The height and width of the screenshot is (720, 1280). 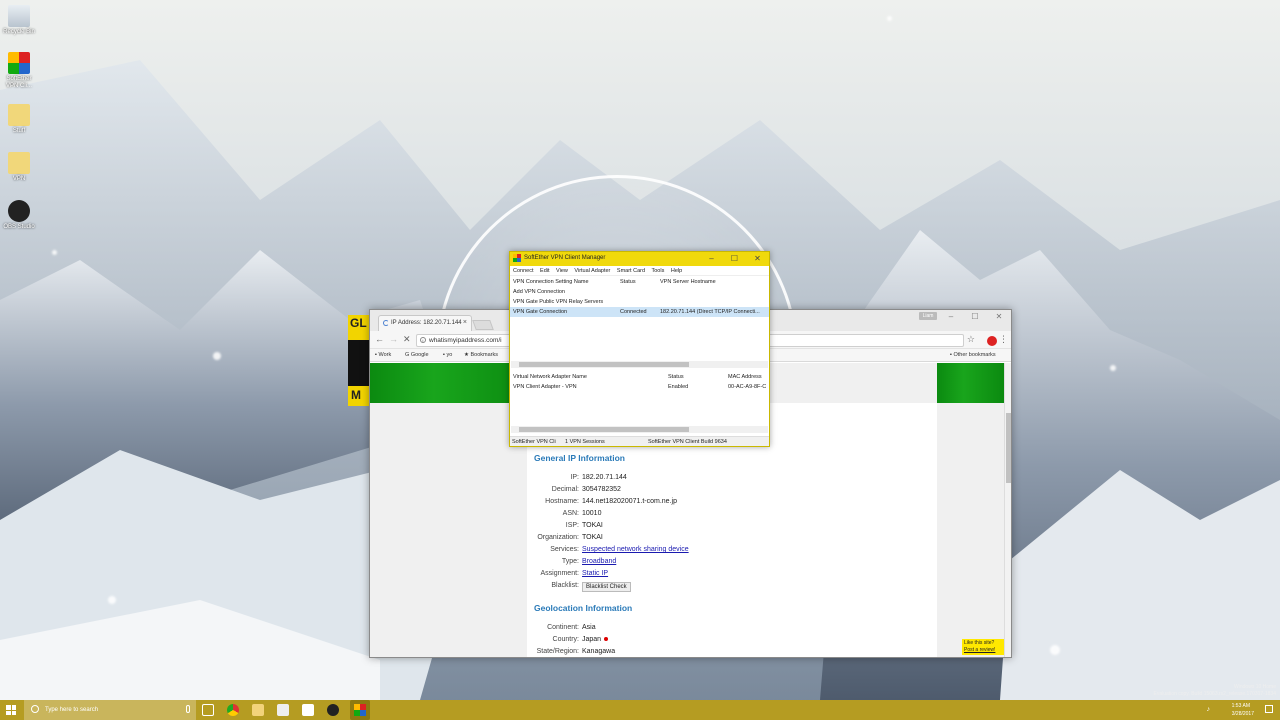 What do you see at coordinates (465, 322) in the screenshot?
I see `close-tab-icon: ×` at bounding box center [465, 322].